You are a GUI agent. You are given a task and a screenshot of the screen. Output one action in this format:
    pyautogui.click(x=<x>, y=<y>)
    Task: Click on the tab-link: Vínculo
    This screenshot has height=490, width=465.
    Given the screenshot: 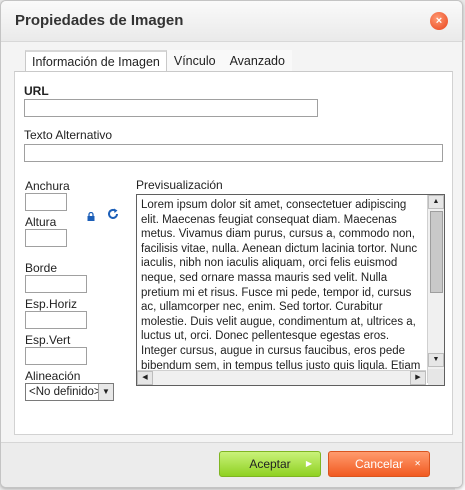 What is the action you would take?
    pyautogui.click(x=194, y=61)
    